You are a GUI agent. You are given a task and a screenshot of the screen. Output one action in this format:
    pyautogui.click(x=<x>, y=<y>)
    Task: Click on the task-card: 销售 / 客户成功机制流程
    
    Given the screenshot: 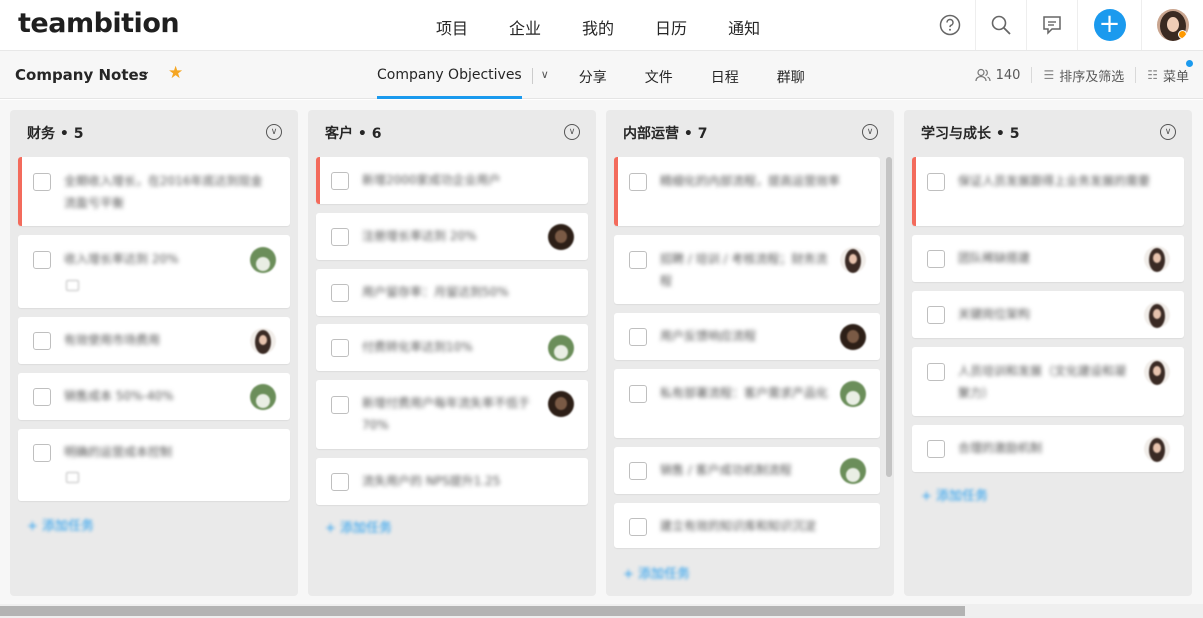 What is the action you would take?
    pyautogui.click(x=747, y=470)
    